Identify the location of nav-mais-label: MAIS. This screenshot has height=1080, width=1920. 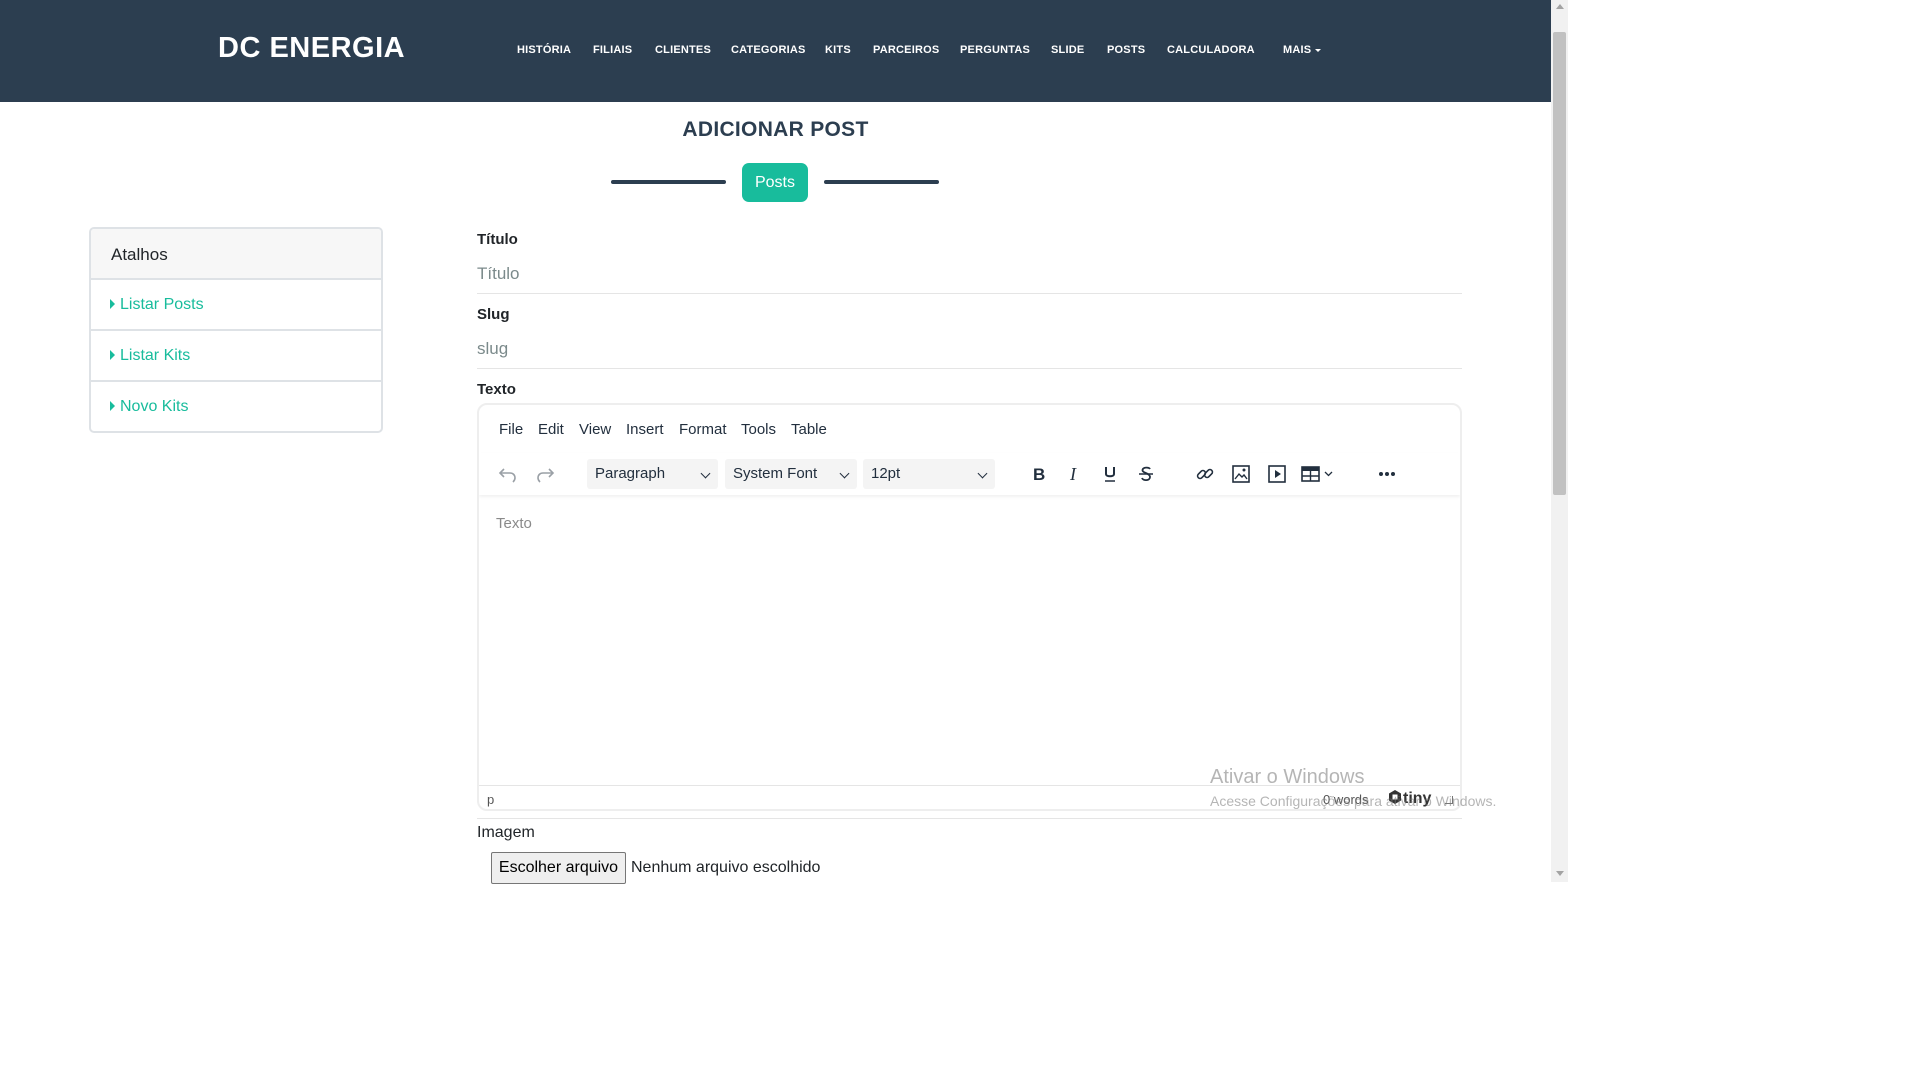
(1297, 50).